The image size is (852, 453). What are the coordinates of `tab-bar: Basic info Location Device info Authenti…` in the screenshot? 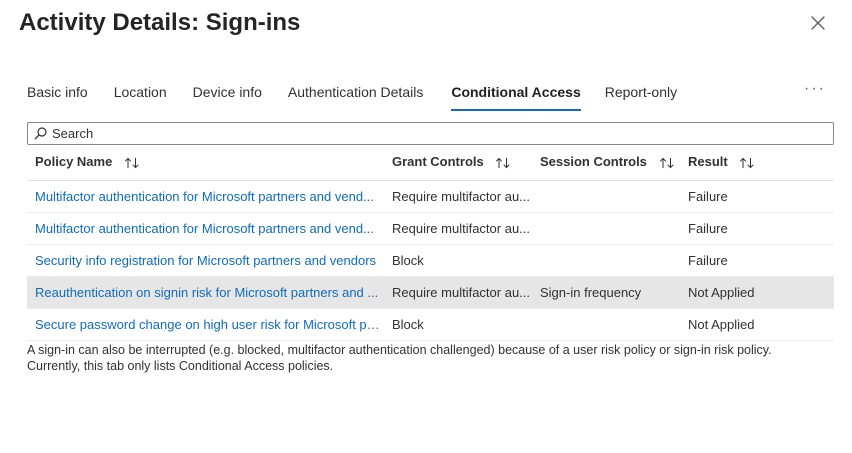 It's located at (352, 94).